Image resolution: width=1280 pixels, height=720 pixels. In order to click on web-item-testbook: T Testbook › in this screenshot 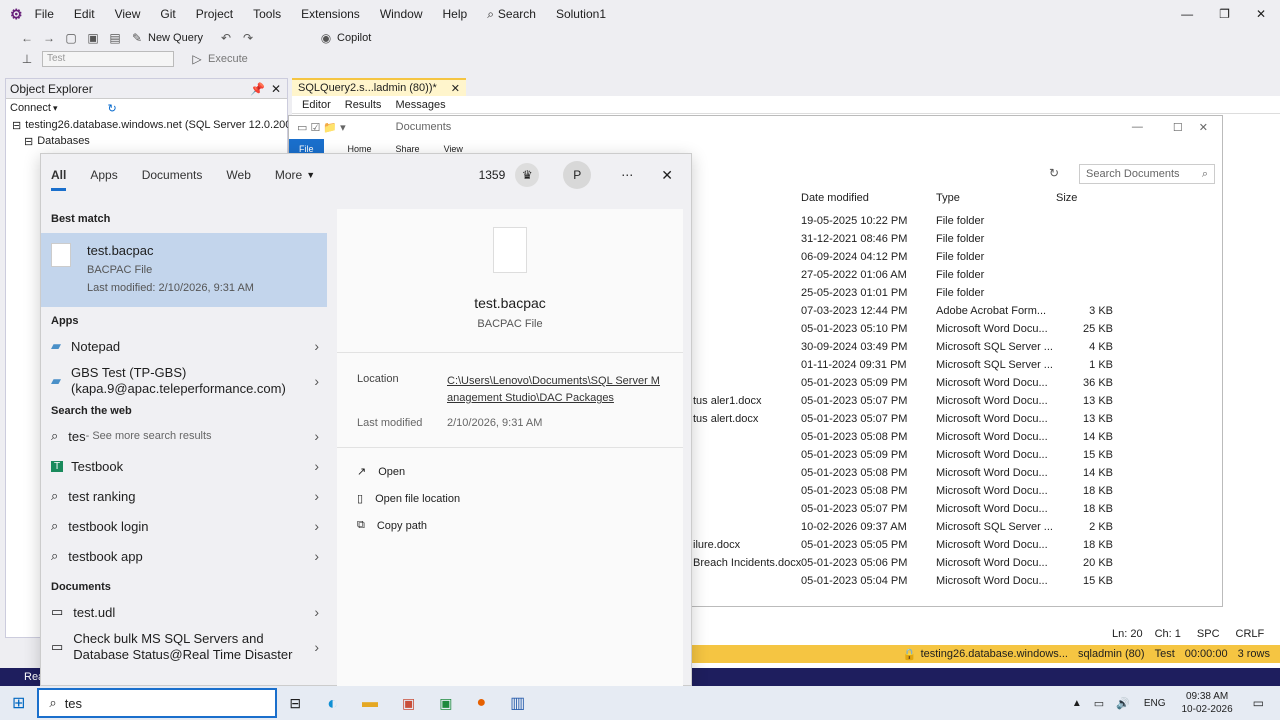, I will do `click(189, 466)`.